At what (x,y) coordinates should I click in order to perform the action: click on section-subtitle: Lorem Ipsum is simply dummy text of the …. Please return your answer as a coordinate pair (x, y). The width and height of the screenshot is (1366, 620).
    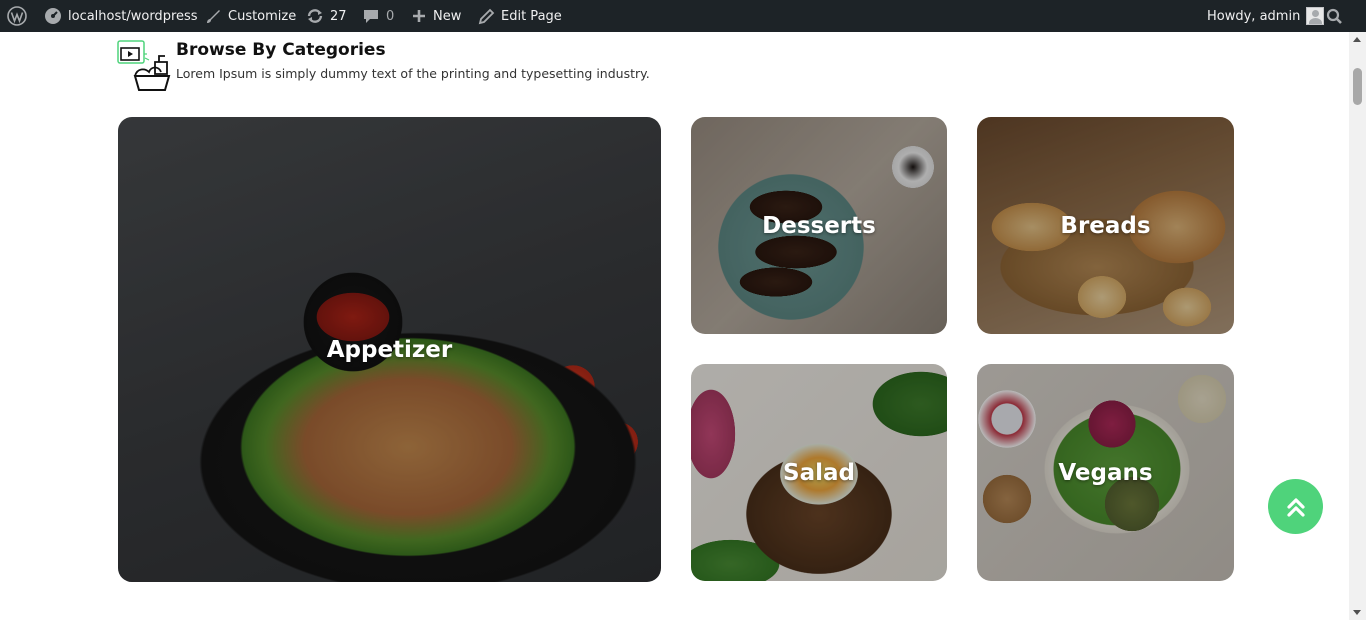
    Looking at the image, I should click on (413, 73).